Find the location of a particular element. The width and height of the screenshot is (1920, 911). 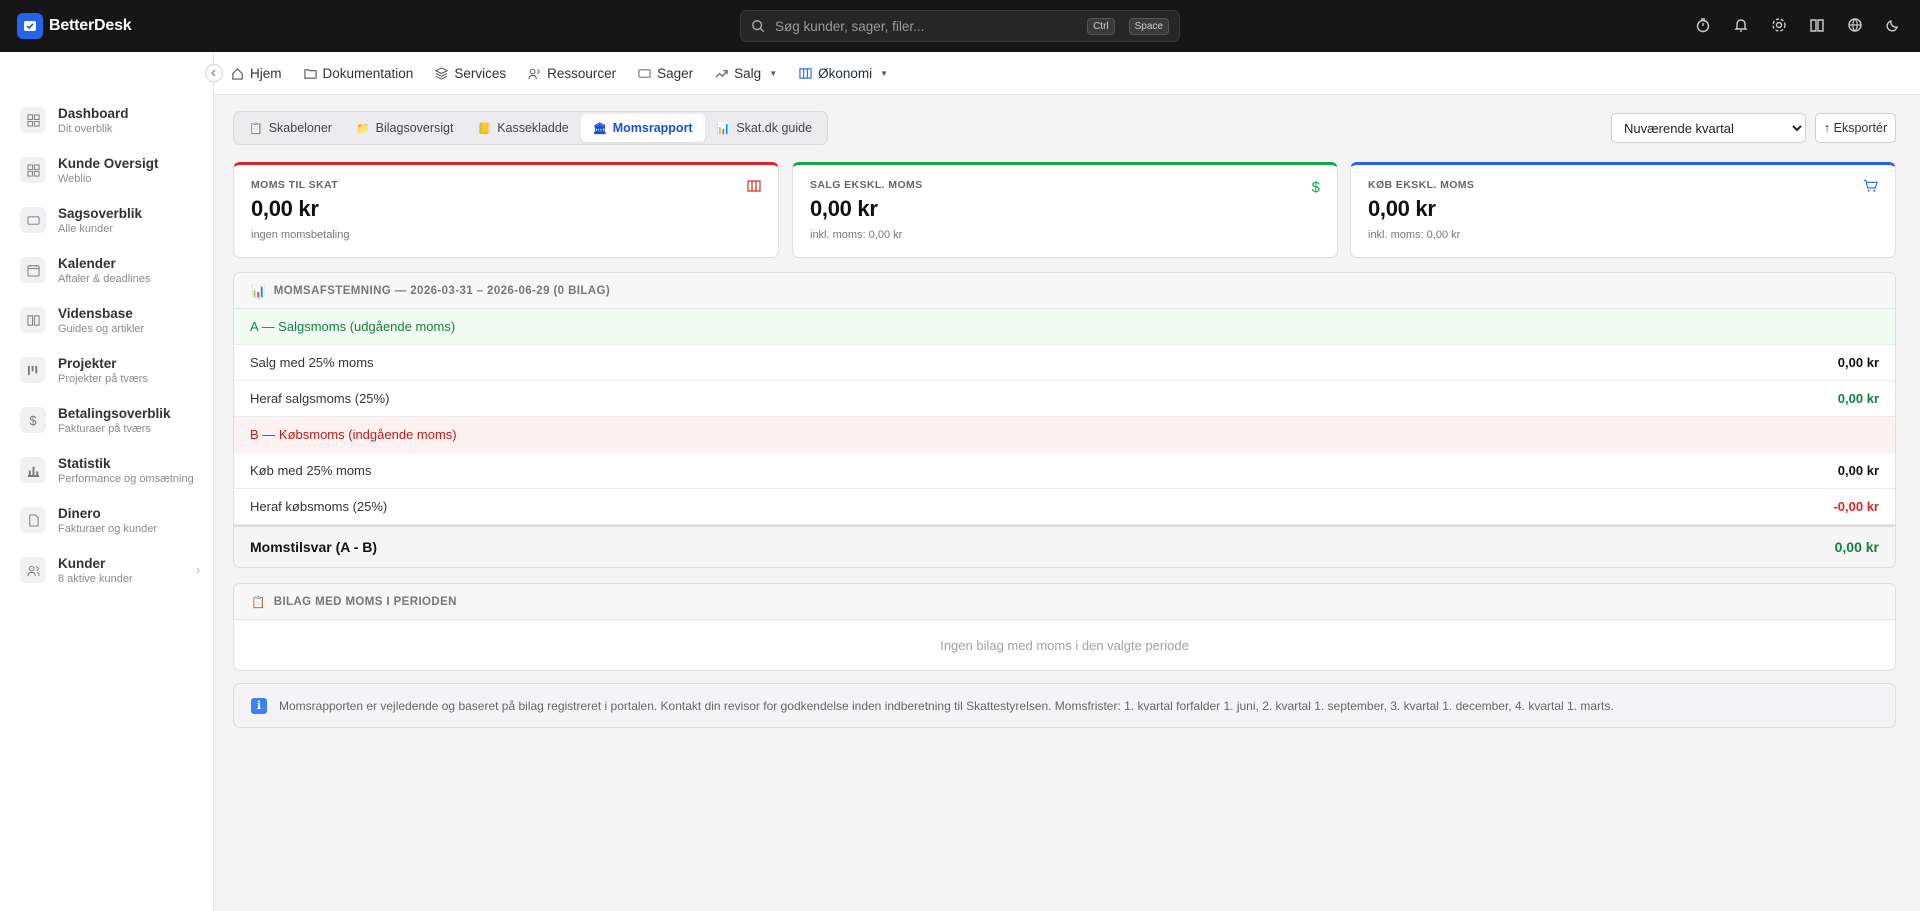

nav-label: Sager is located at coordinates (675, 73).